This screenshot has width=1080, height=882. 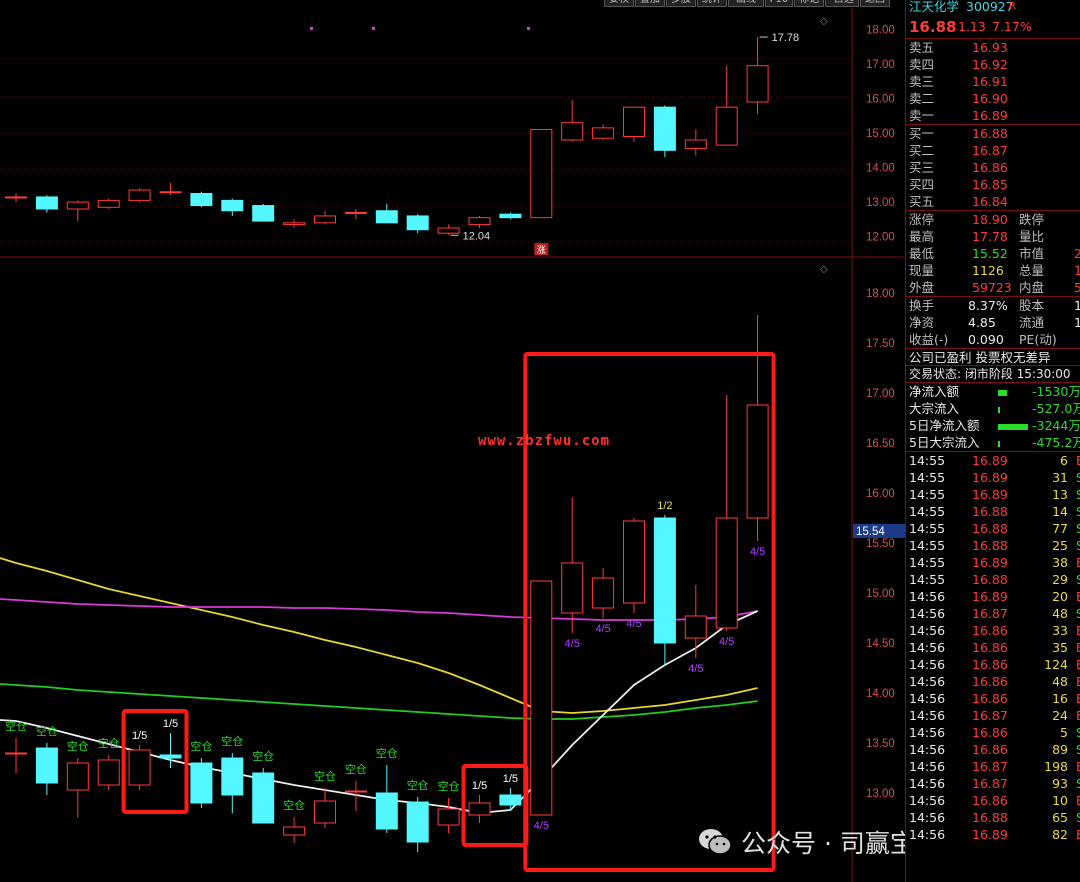 What do you see at coordinates (875, 3) in the screenshot?
I see `toolbar-button: 返回` at bounding box center [875, 3].